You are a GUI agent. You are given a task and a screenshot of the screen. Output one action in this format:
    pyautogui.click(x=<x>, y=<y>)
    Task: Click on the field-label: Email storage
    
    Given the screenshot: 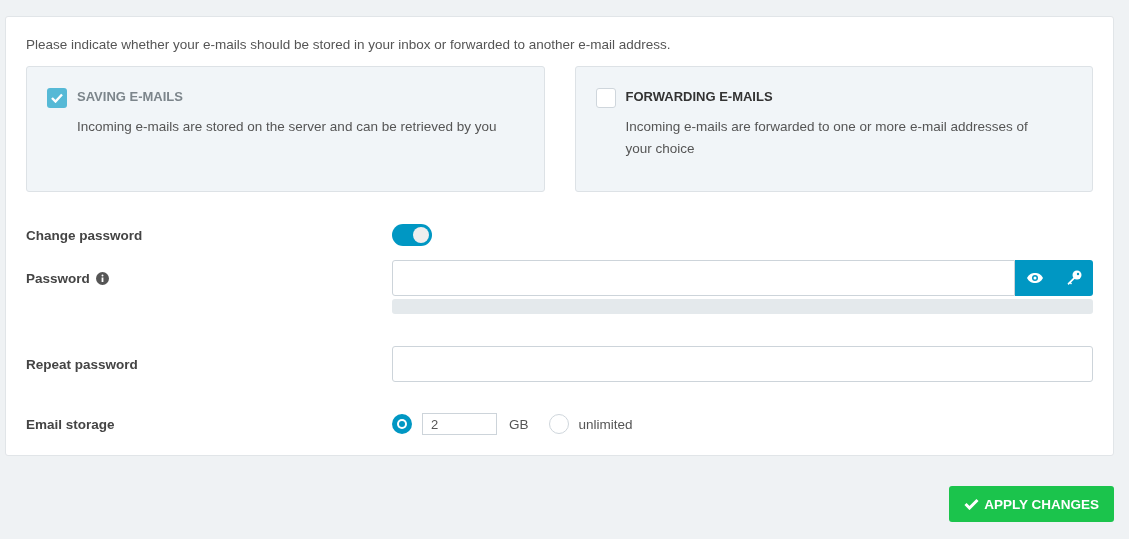 What is the action you would take?
    pyautogui.click(x=70, y=424)
    